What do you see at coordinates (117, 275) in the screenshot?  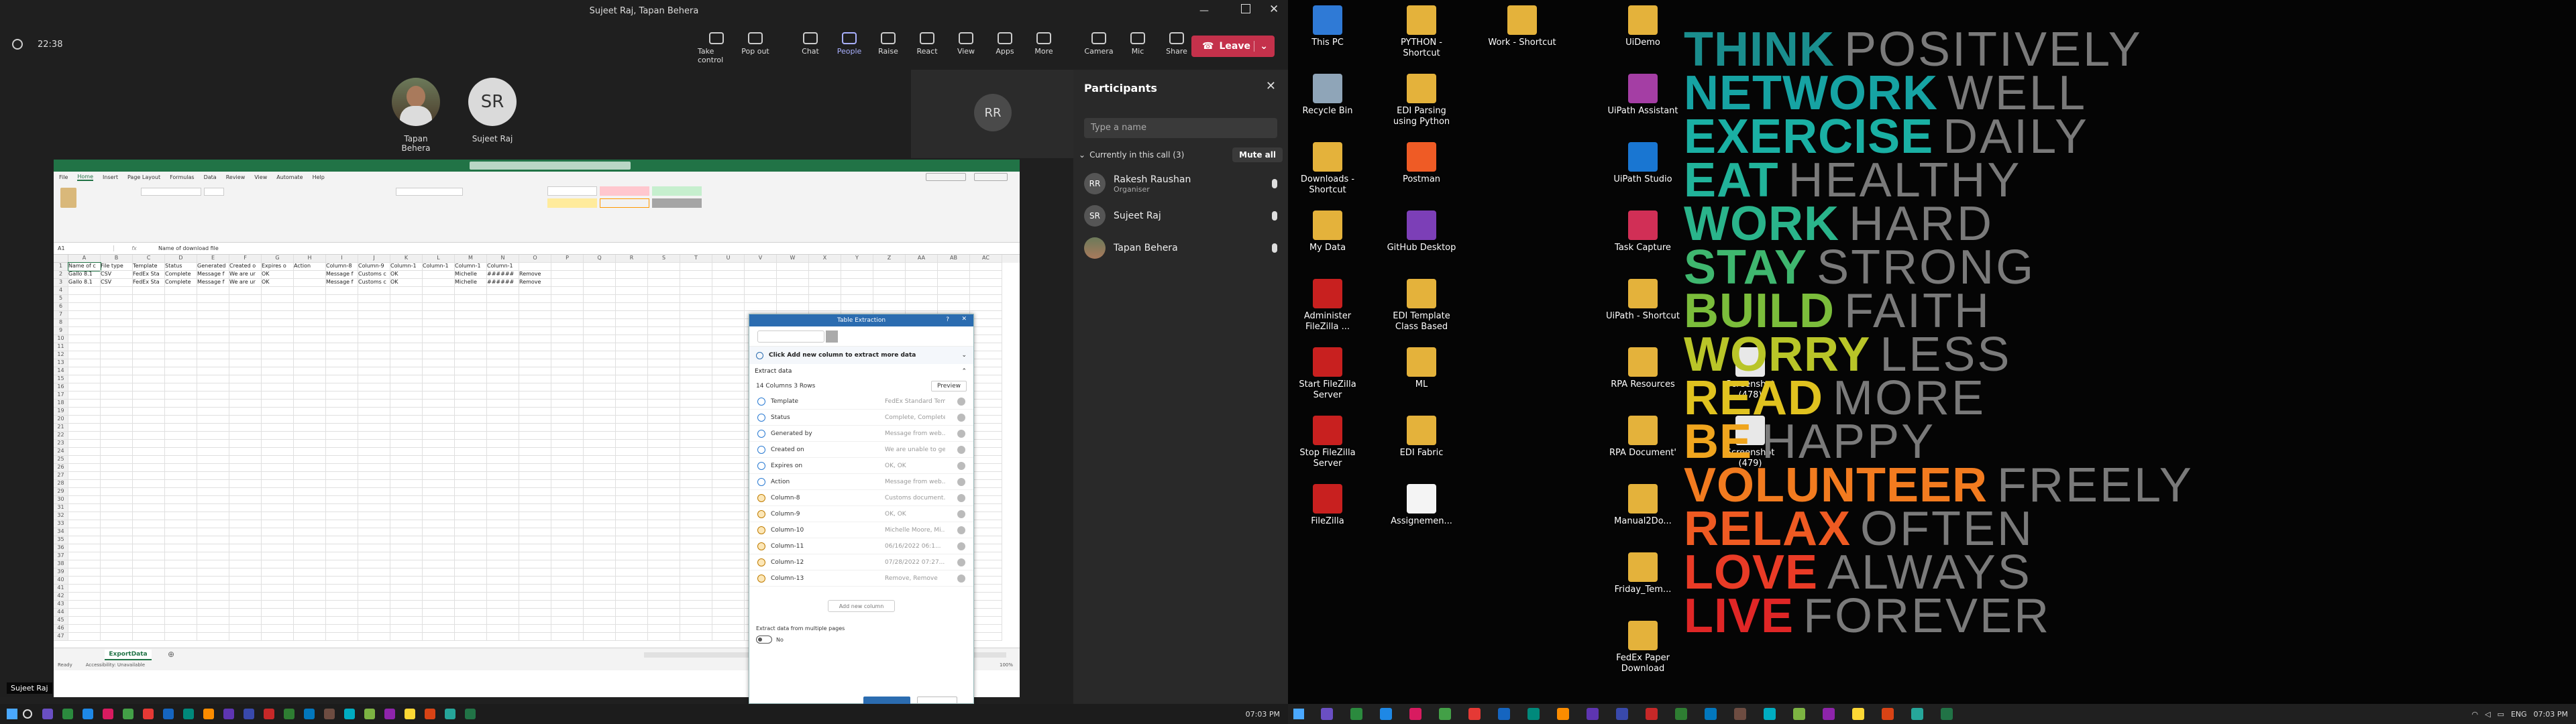 I see `cell: CSV` at bounding box center [117, 275].